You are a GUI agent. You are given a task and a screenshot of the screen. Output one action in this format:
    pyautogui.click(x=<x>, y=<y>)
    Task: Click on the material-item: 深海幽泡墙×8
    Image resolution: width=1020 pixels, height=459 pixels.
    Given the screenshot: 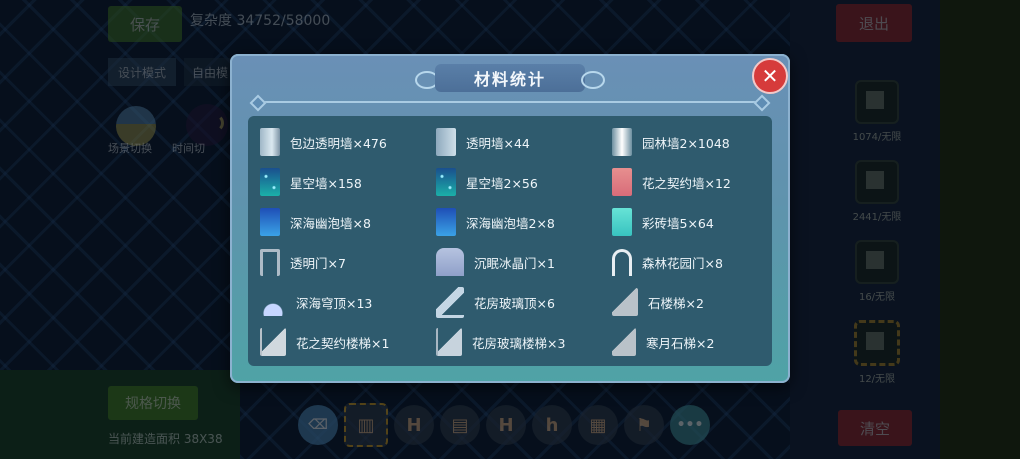 What is the action you would take?
    pyautogui.click(x=315, y=222)
    